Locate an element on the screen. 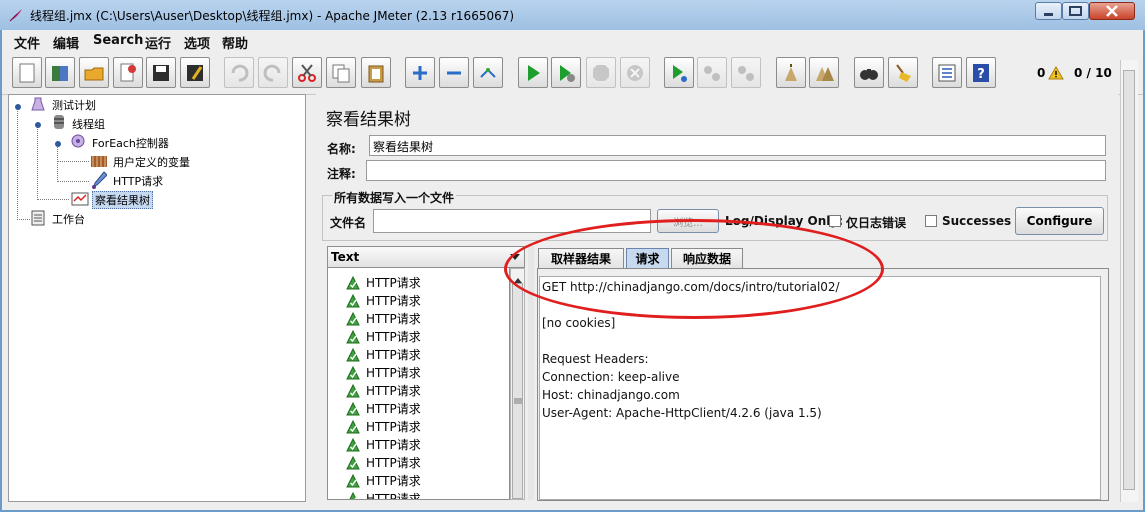  clear-all-button is located at coordinates (824, 72).